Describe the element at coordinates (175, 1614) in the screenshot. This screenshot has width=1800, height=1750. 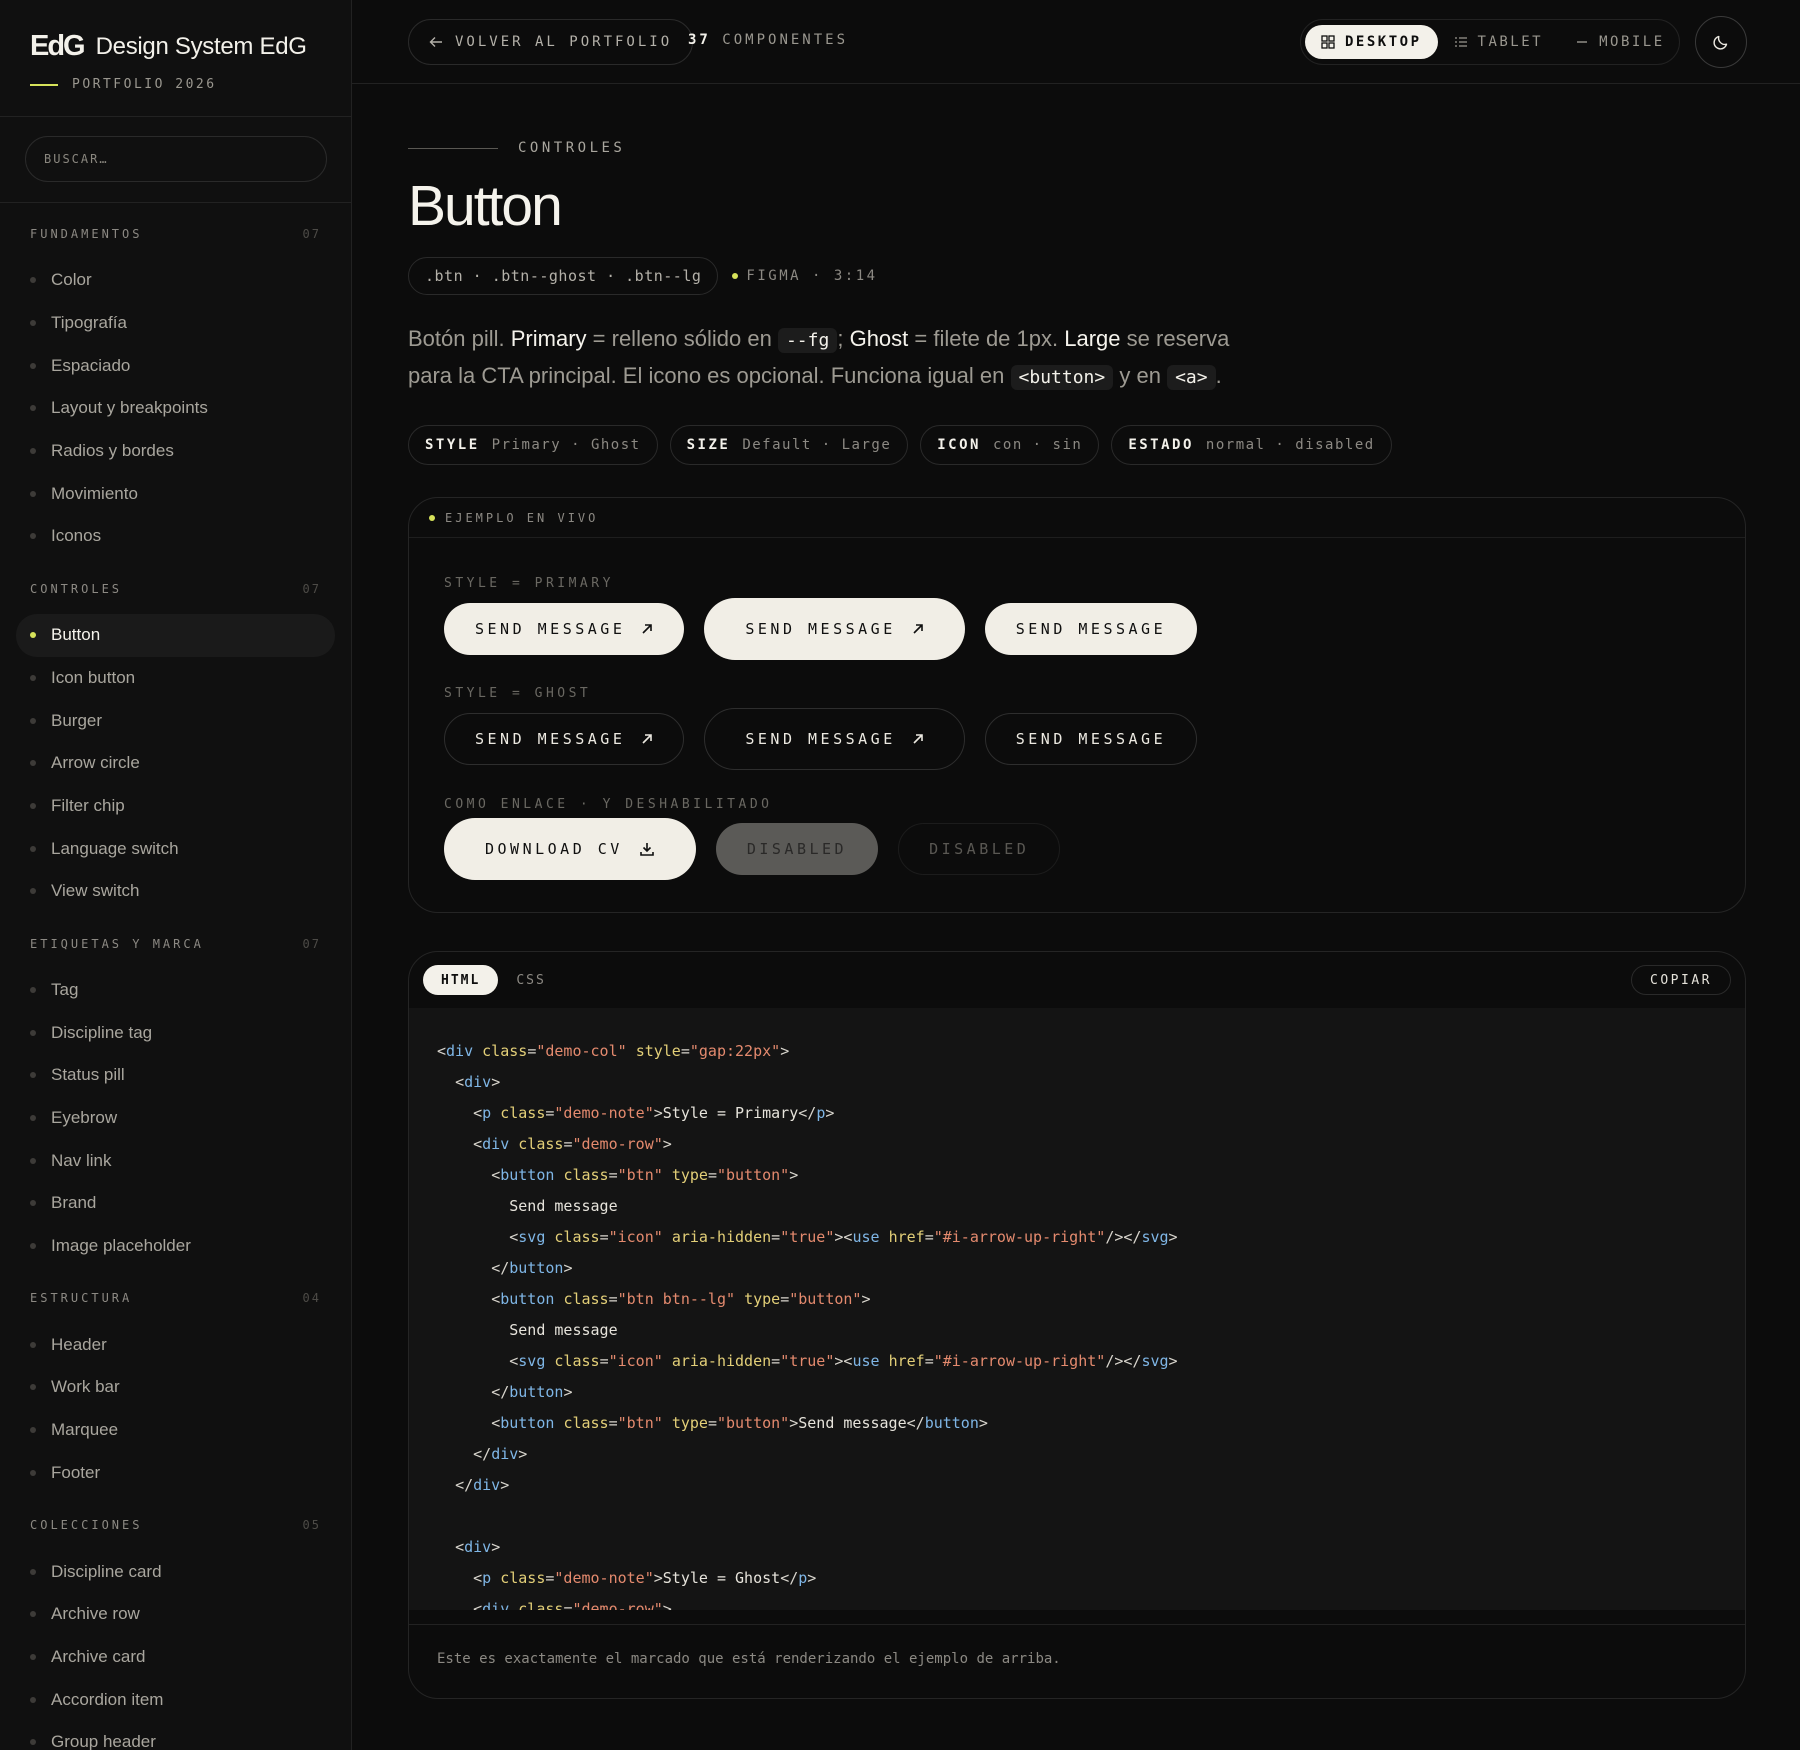
I see `sidebar-item-archive-row: Archive row` at that location.